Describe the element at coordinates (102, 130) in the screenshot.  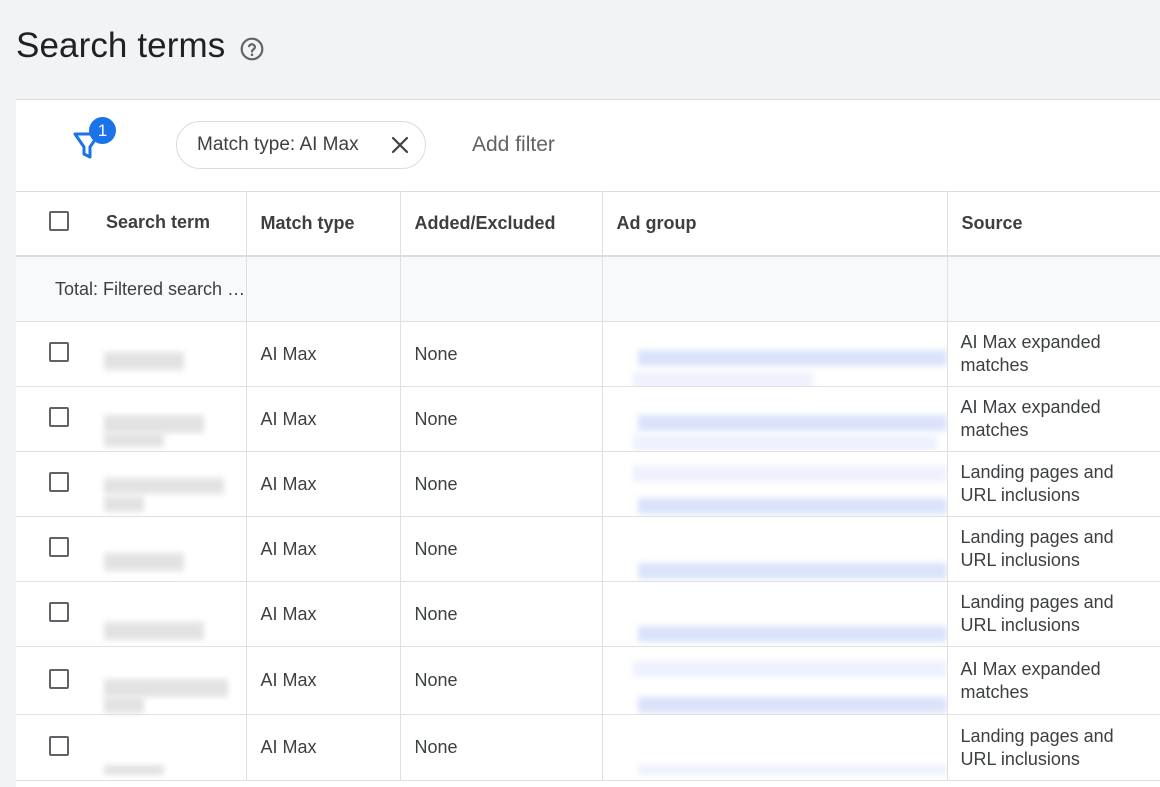
I see `filter-count-badge: 1` at that location.